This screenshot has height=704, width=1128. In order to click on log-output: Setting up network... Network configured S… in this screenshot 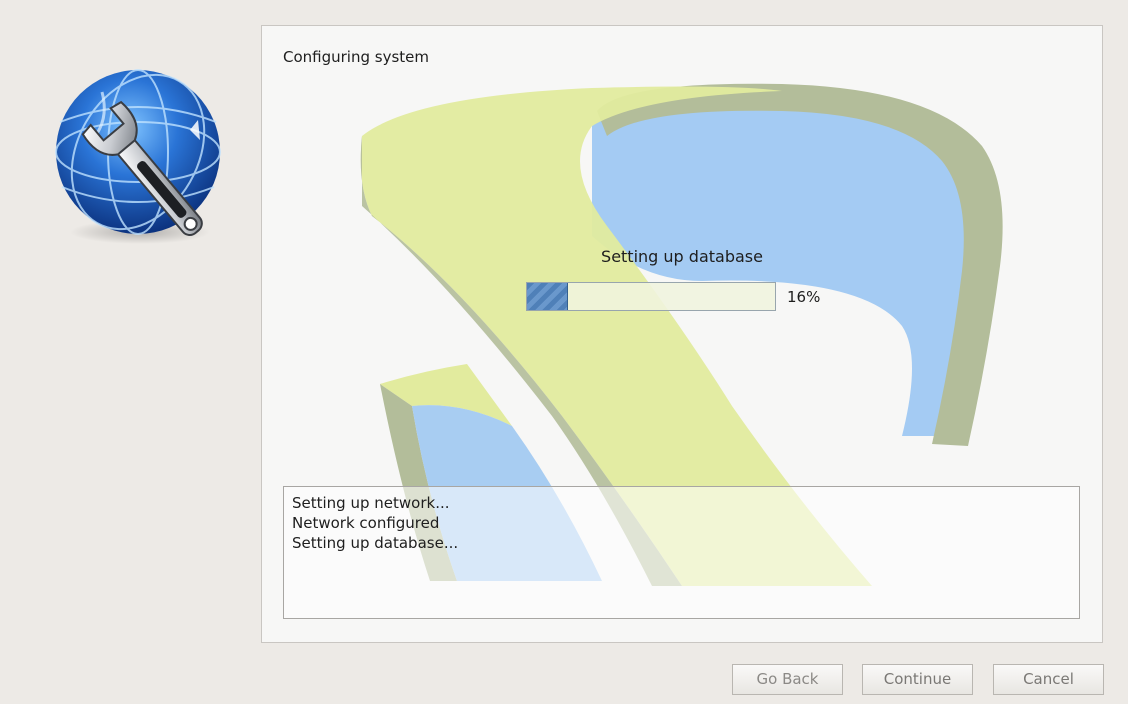, I will do `click(681, 552)`.